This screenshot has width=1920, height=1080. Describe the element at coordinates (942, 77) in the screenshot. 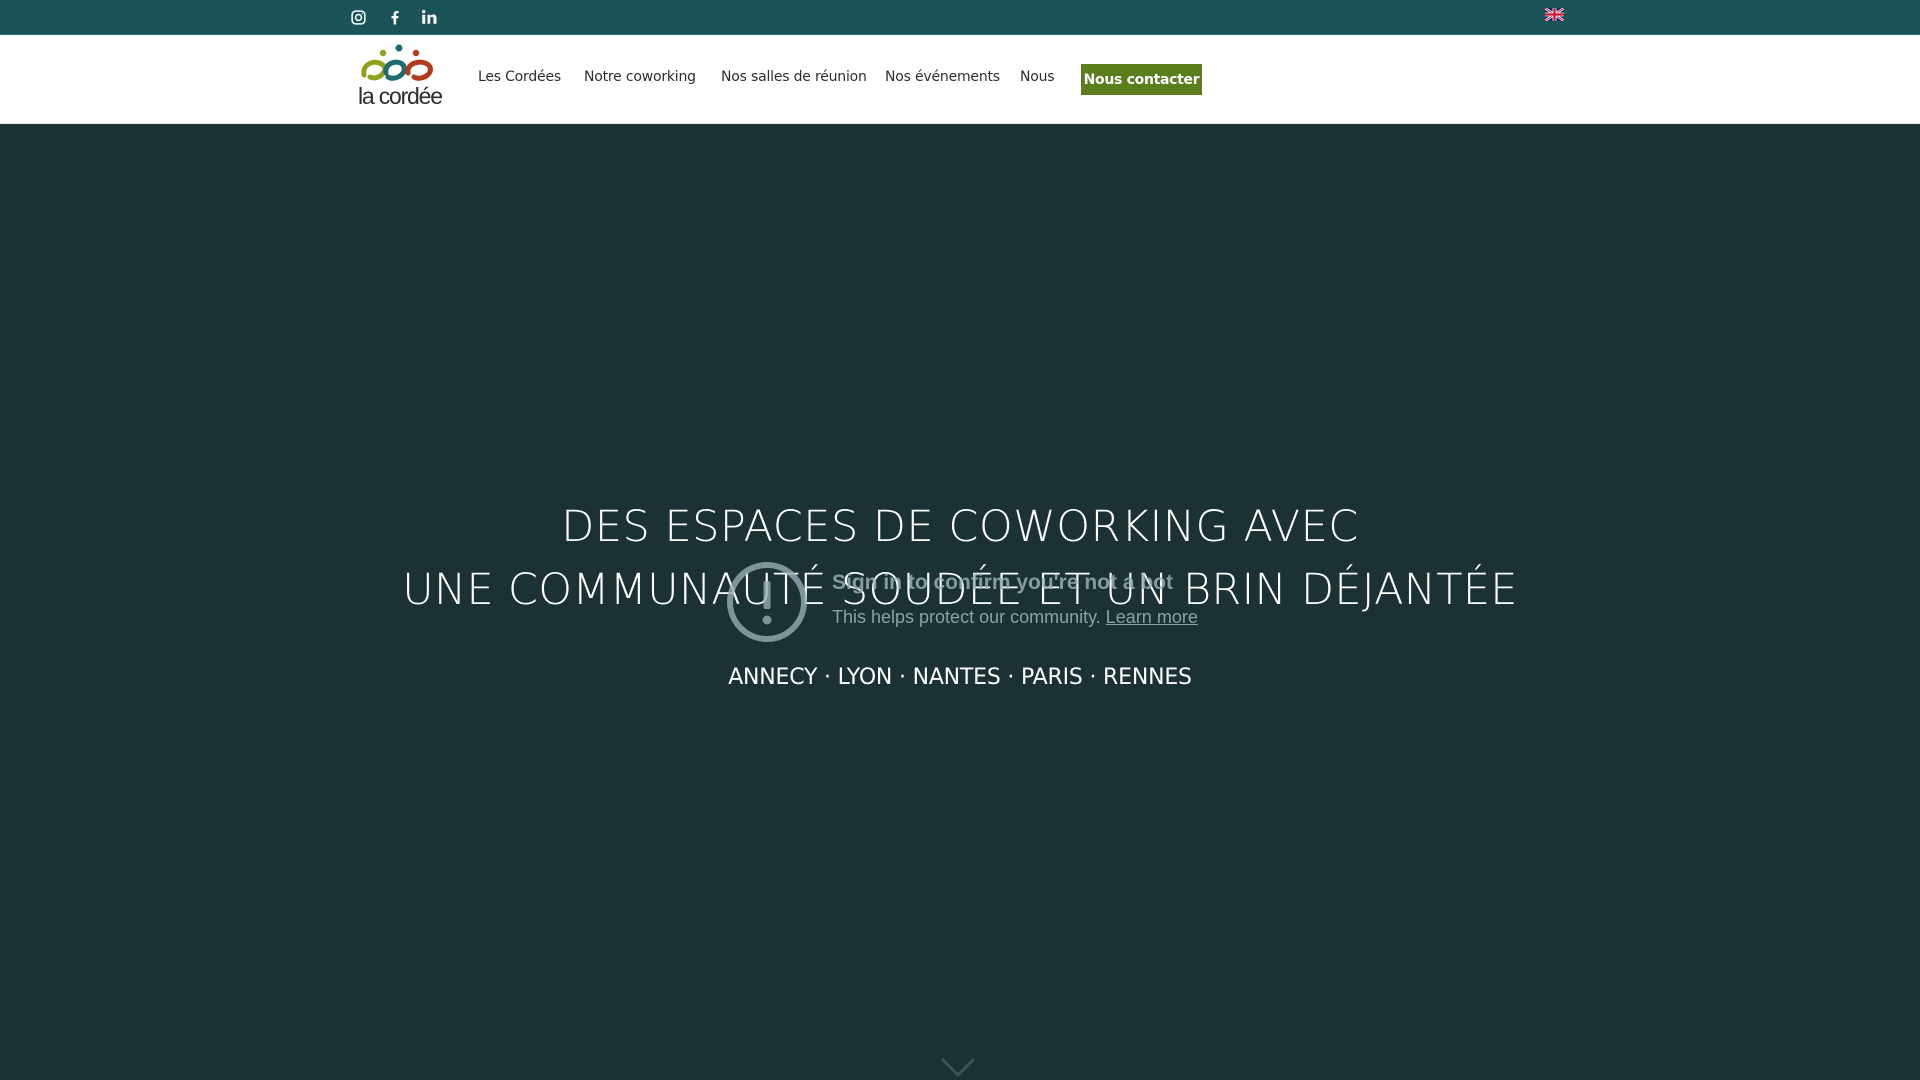

I see `nav-item-evenements: Nos événements` at that location.